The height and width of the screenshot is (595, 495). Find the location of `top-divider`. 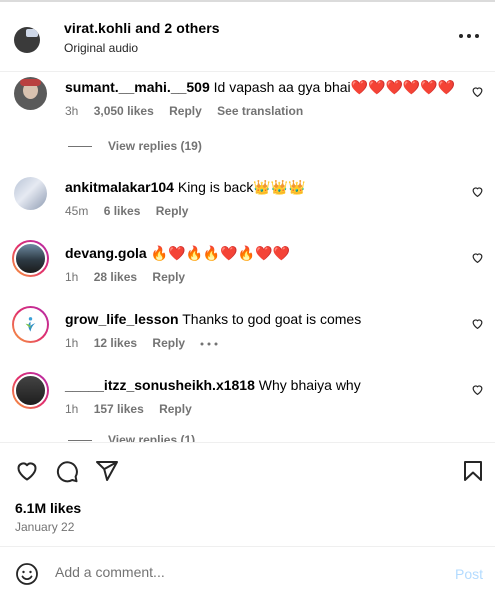

top-divider is located at coordinates (247, 1).